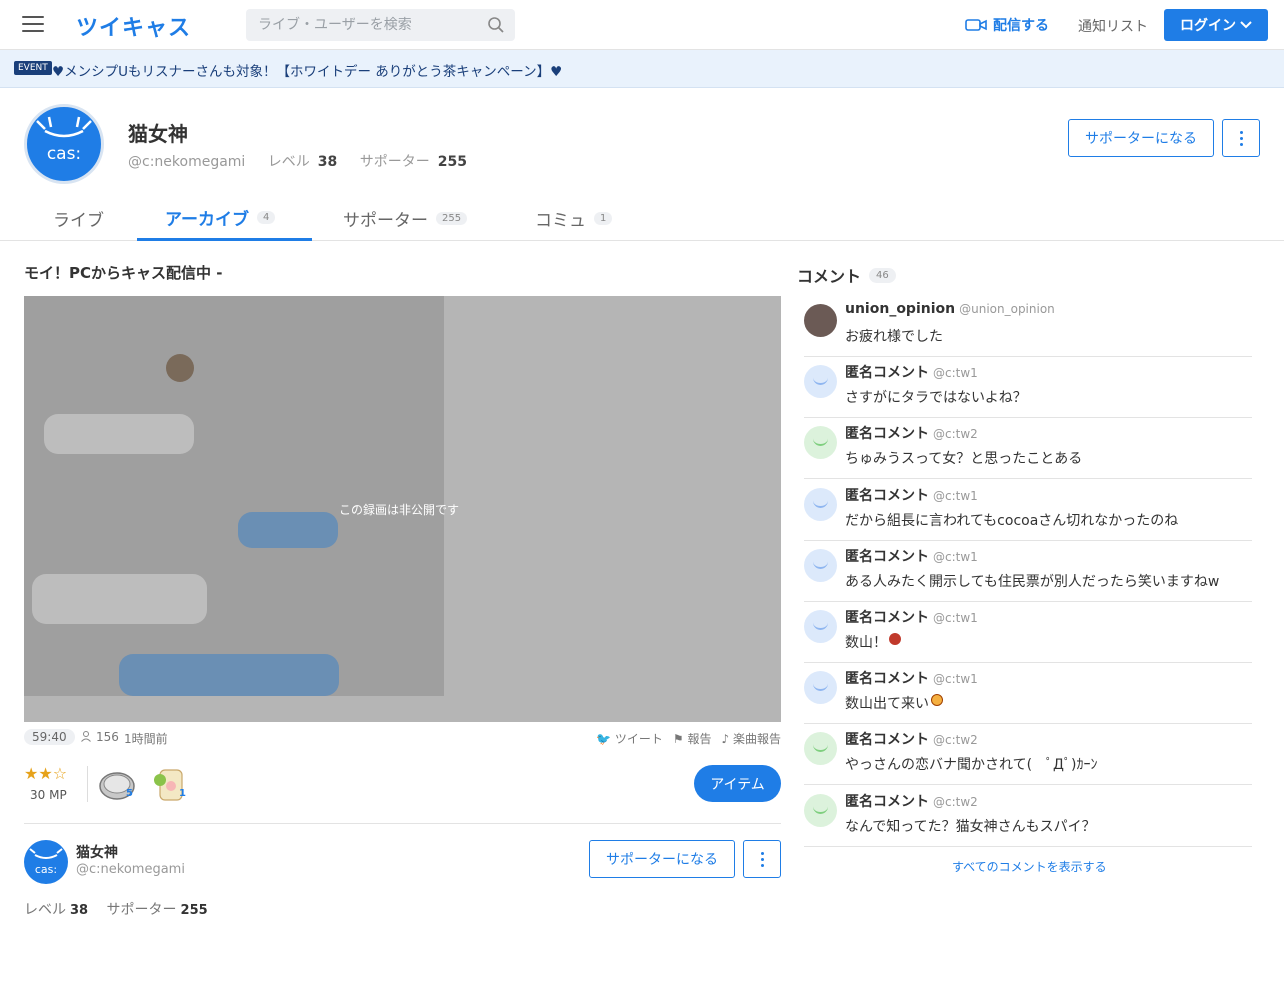  I want to click on profile-meta: @c:nekomegami レベル 38 サポーター 255, so click(306, 161).